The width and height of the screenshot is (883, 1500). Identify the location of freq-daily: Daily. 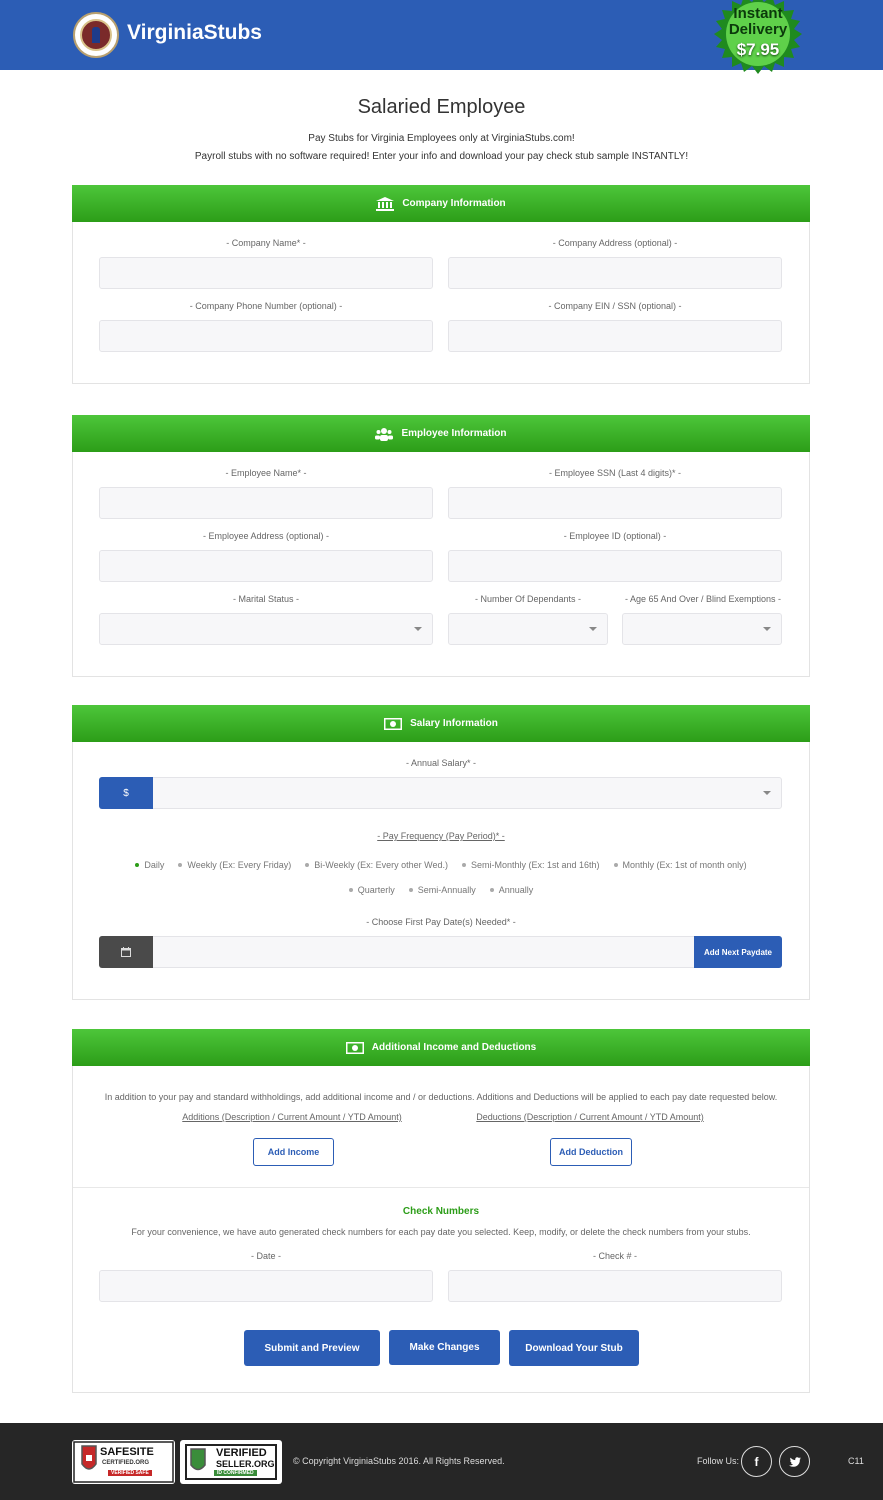
(149, 865).